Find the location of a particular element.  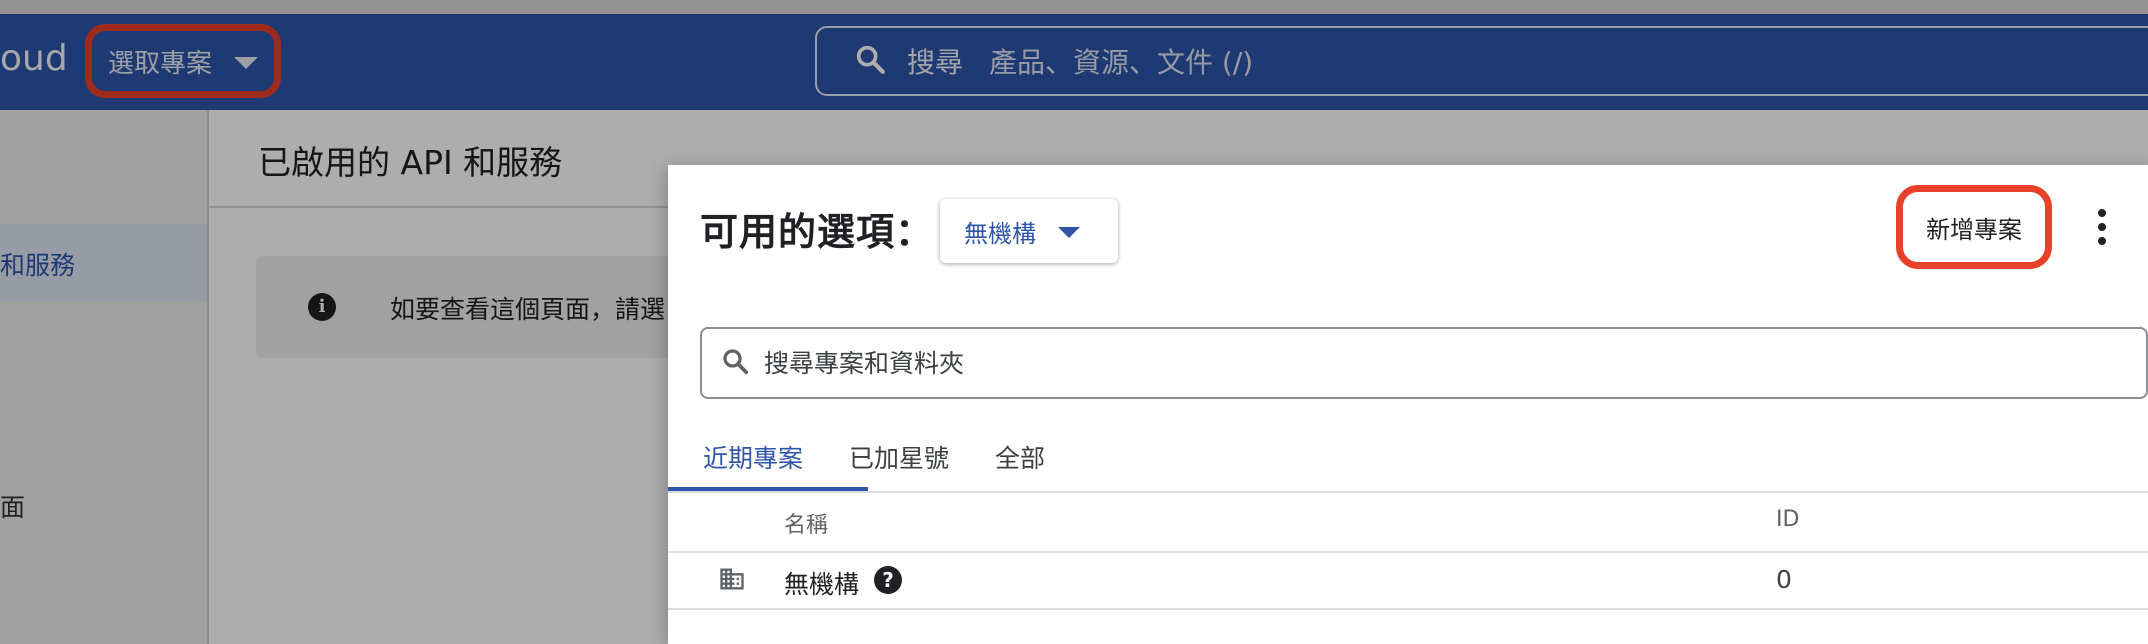

organization-select-value: 無機構 is located at coordinates (1000, 233).